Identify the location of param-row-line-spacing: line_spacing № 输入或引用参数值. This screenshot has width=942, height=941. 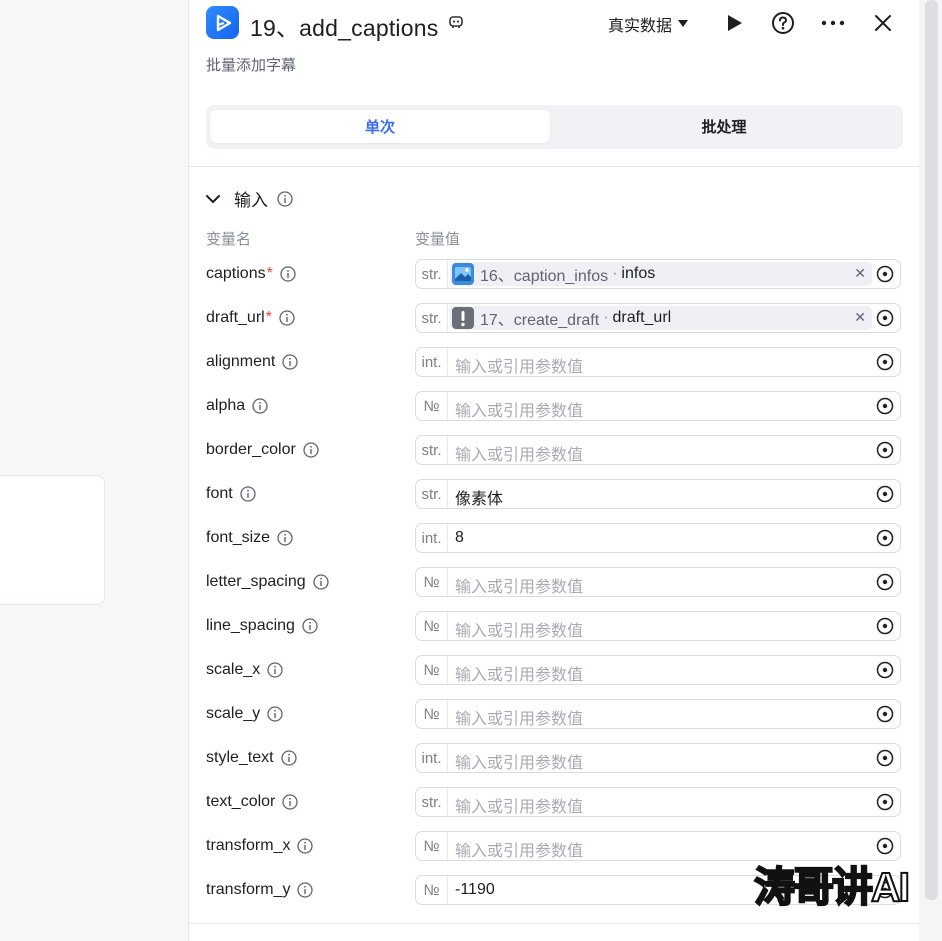
(554, 627).